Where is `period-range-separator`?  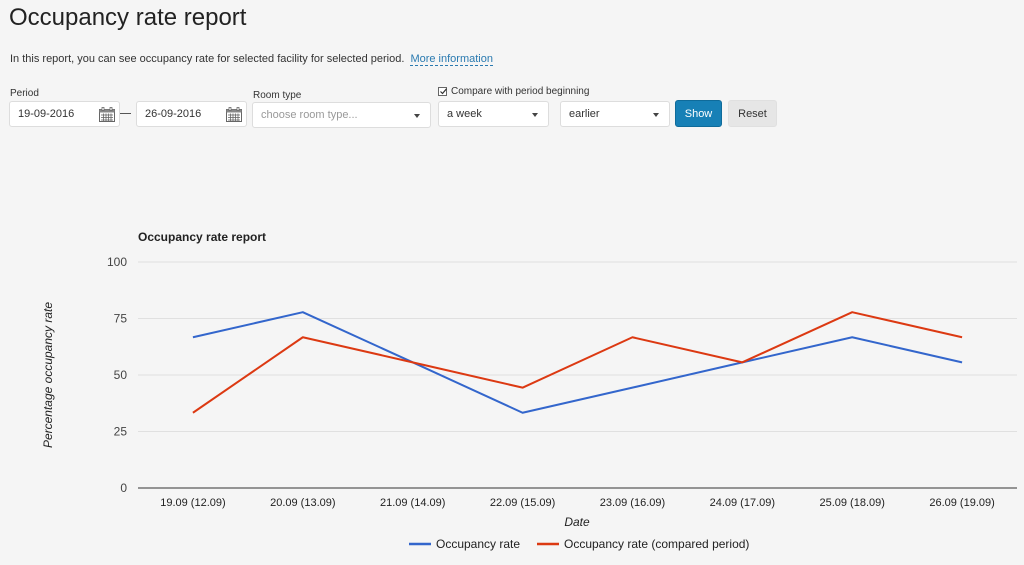 period-range-separator is located at coordinates (125, 113).